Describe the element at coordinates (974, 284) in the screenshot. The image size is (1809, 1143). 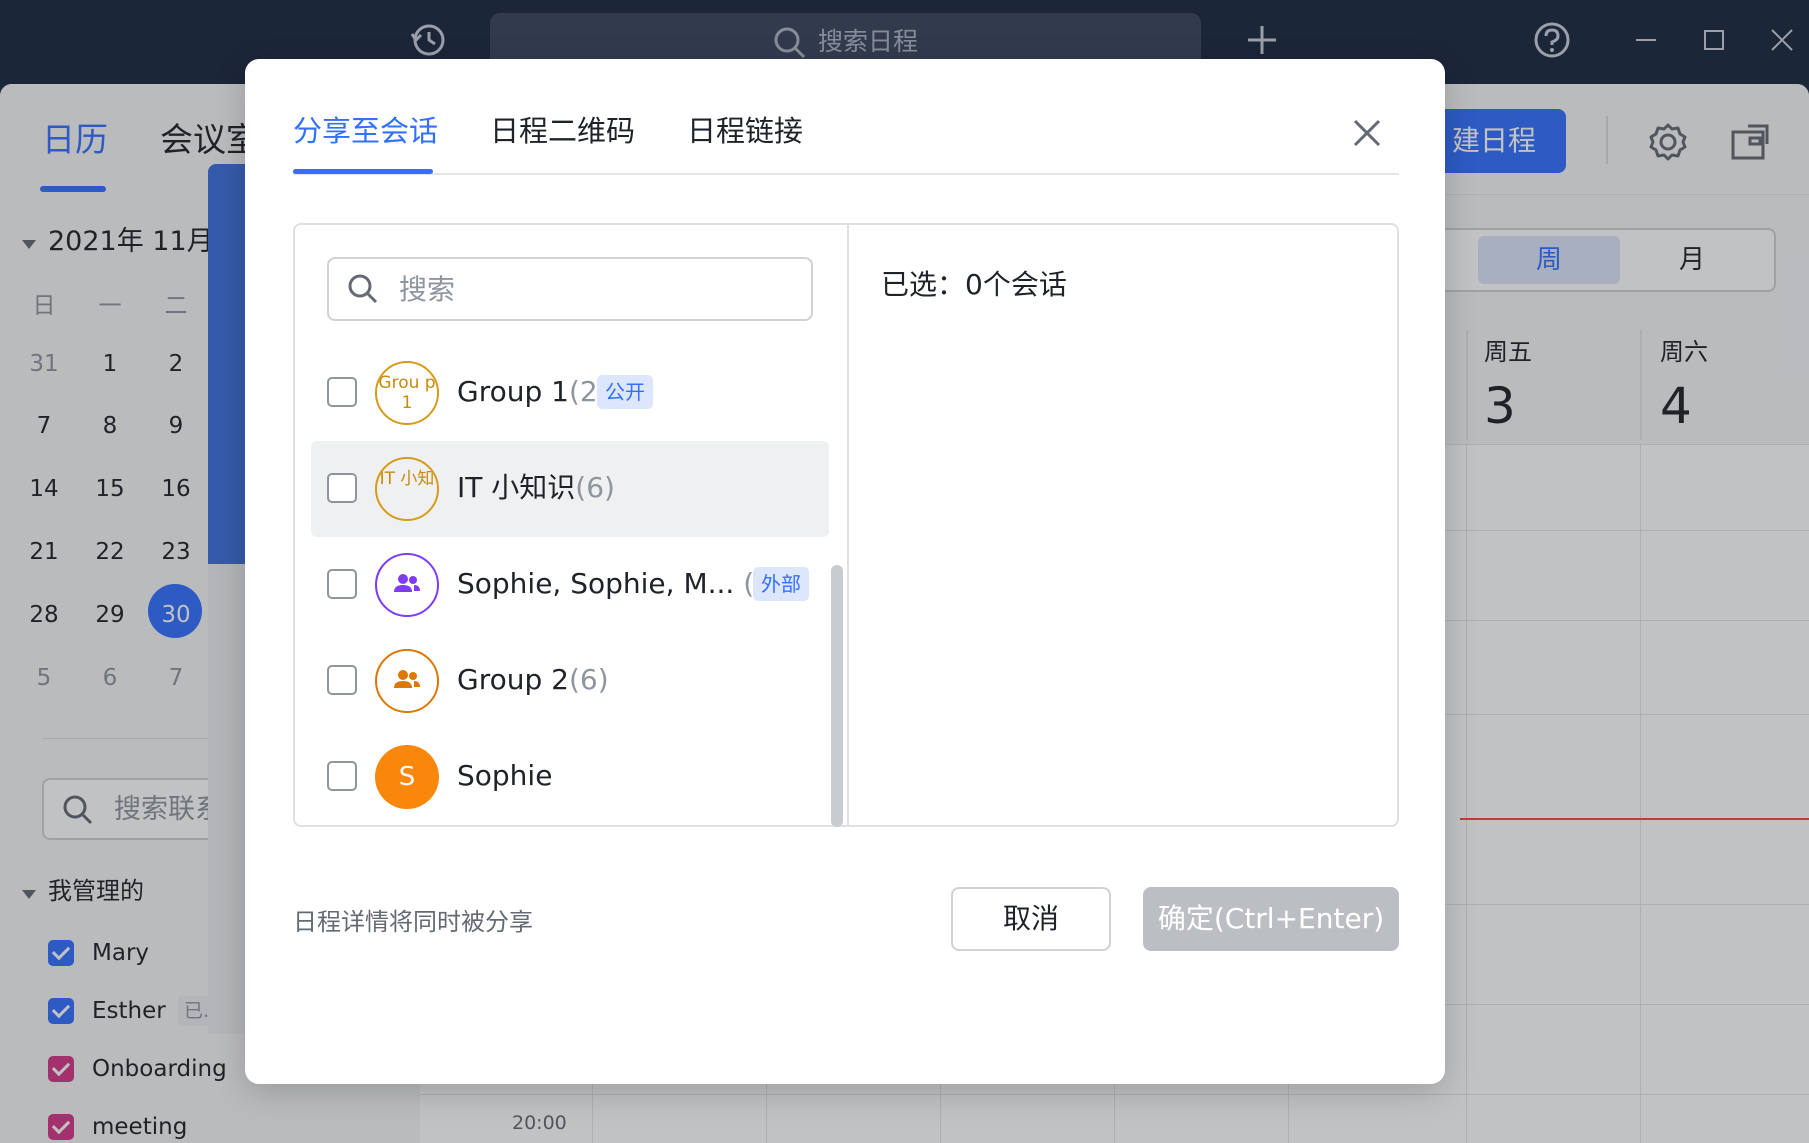
I see `selected-count: 已选：0个会话` at that location.